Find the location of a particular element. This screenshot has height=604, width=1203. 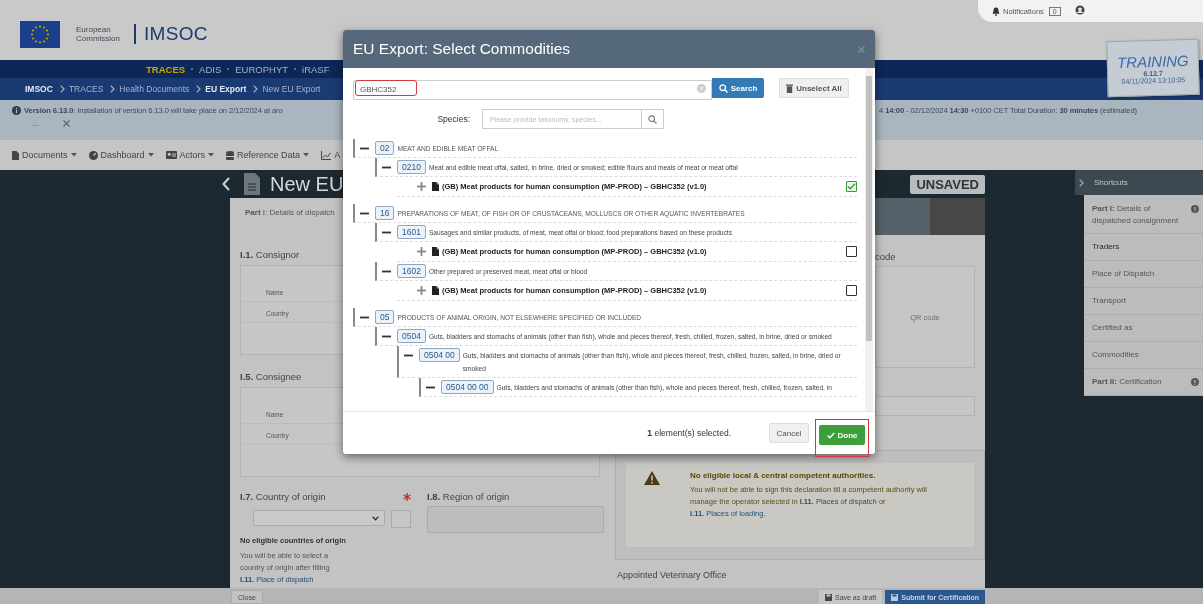

menu-item: A is located at coordinates (331, 155).